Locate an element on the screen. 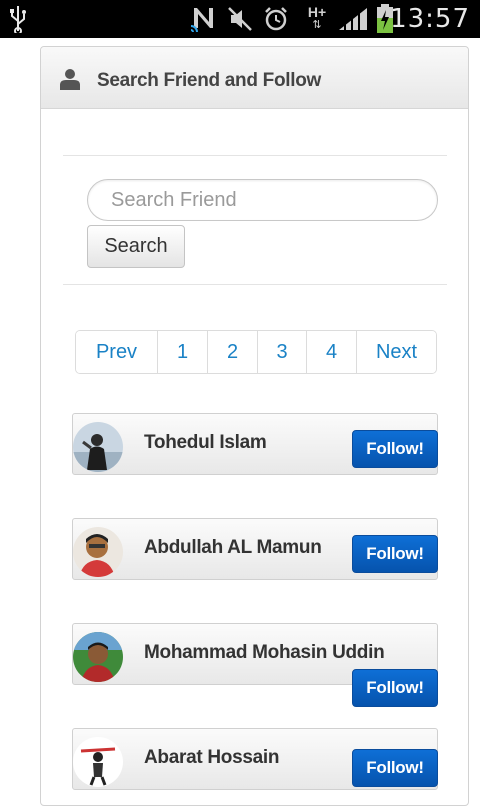  alarm-icon is located at coordinates (276, 19).